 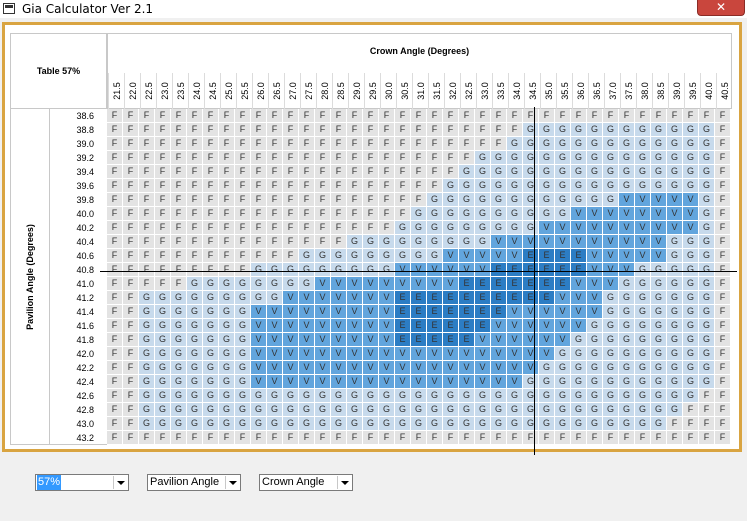 What do you see at coordinates (82, 482) in the screenshot?
I see `table-select: 57%` at bounding box center [82, 482].